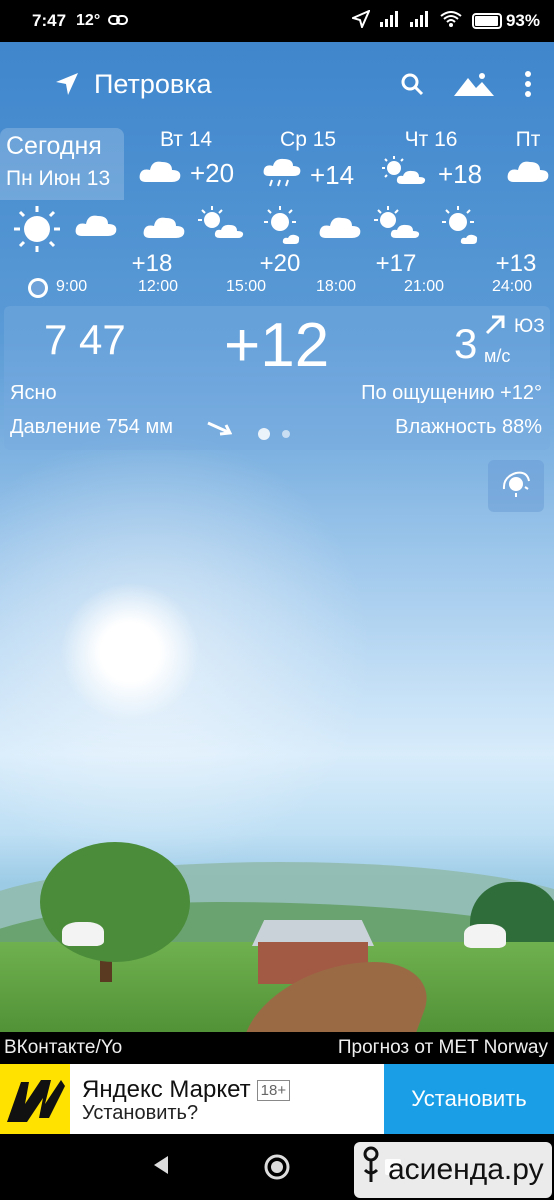 This screenshot has width=554, height=1200. Describe the element at coordinates (158, 286) in the screenshot. I see `hour-time: 12:00` at that location.